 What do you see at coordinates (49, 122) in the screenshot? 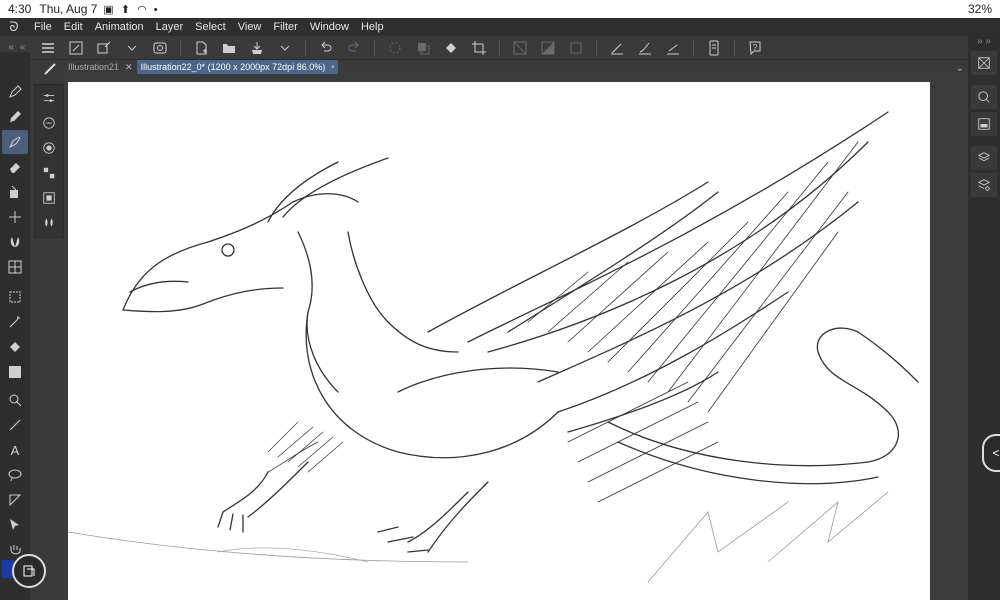
I see `brush-settings-icon` at bounding box center [49, 122].